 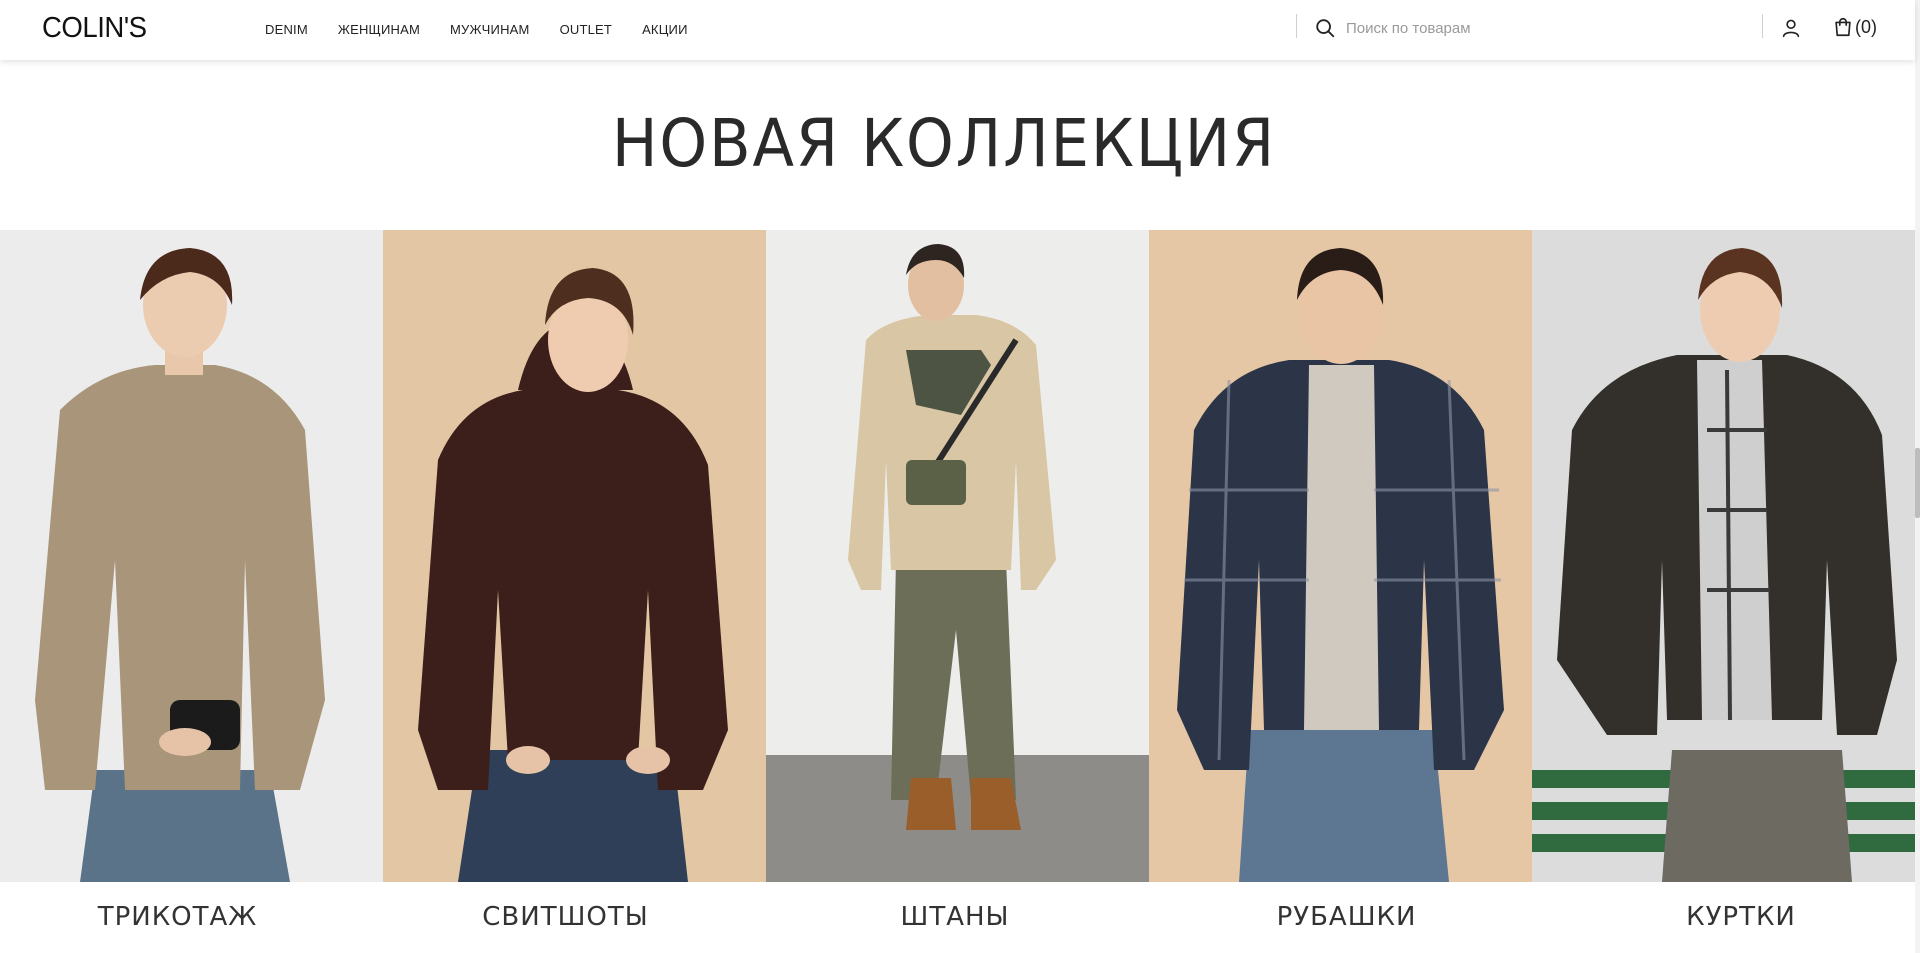 I want to click on category-tile-jackets, so click(x=1723, y=556).